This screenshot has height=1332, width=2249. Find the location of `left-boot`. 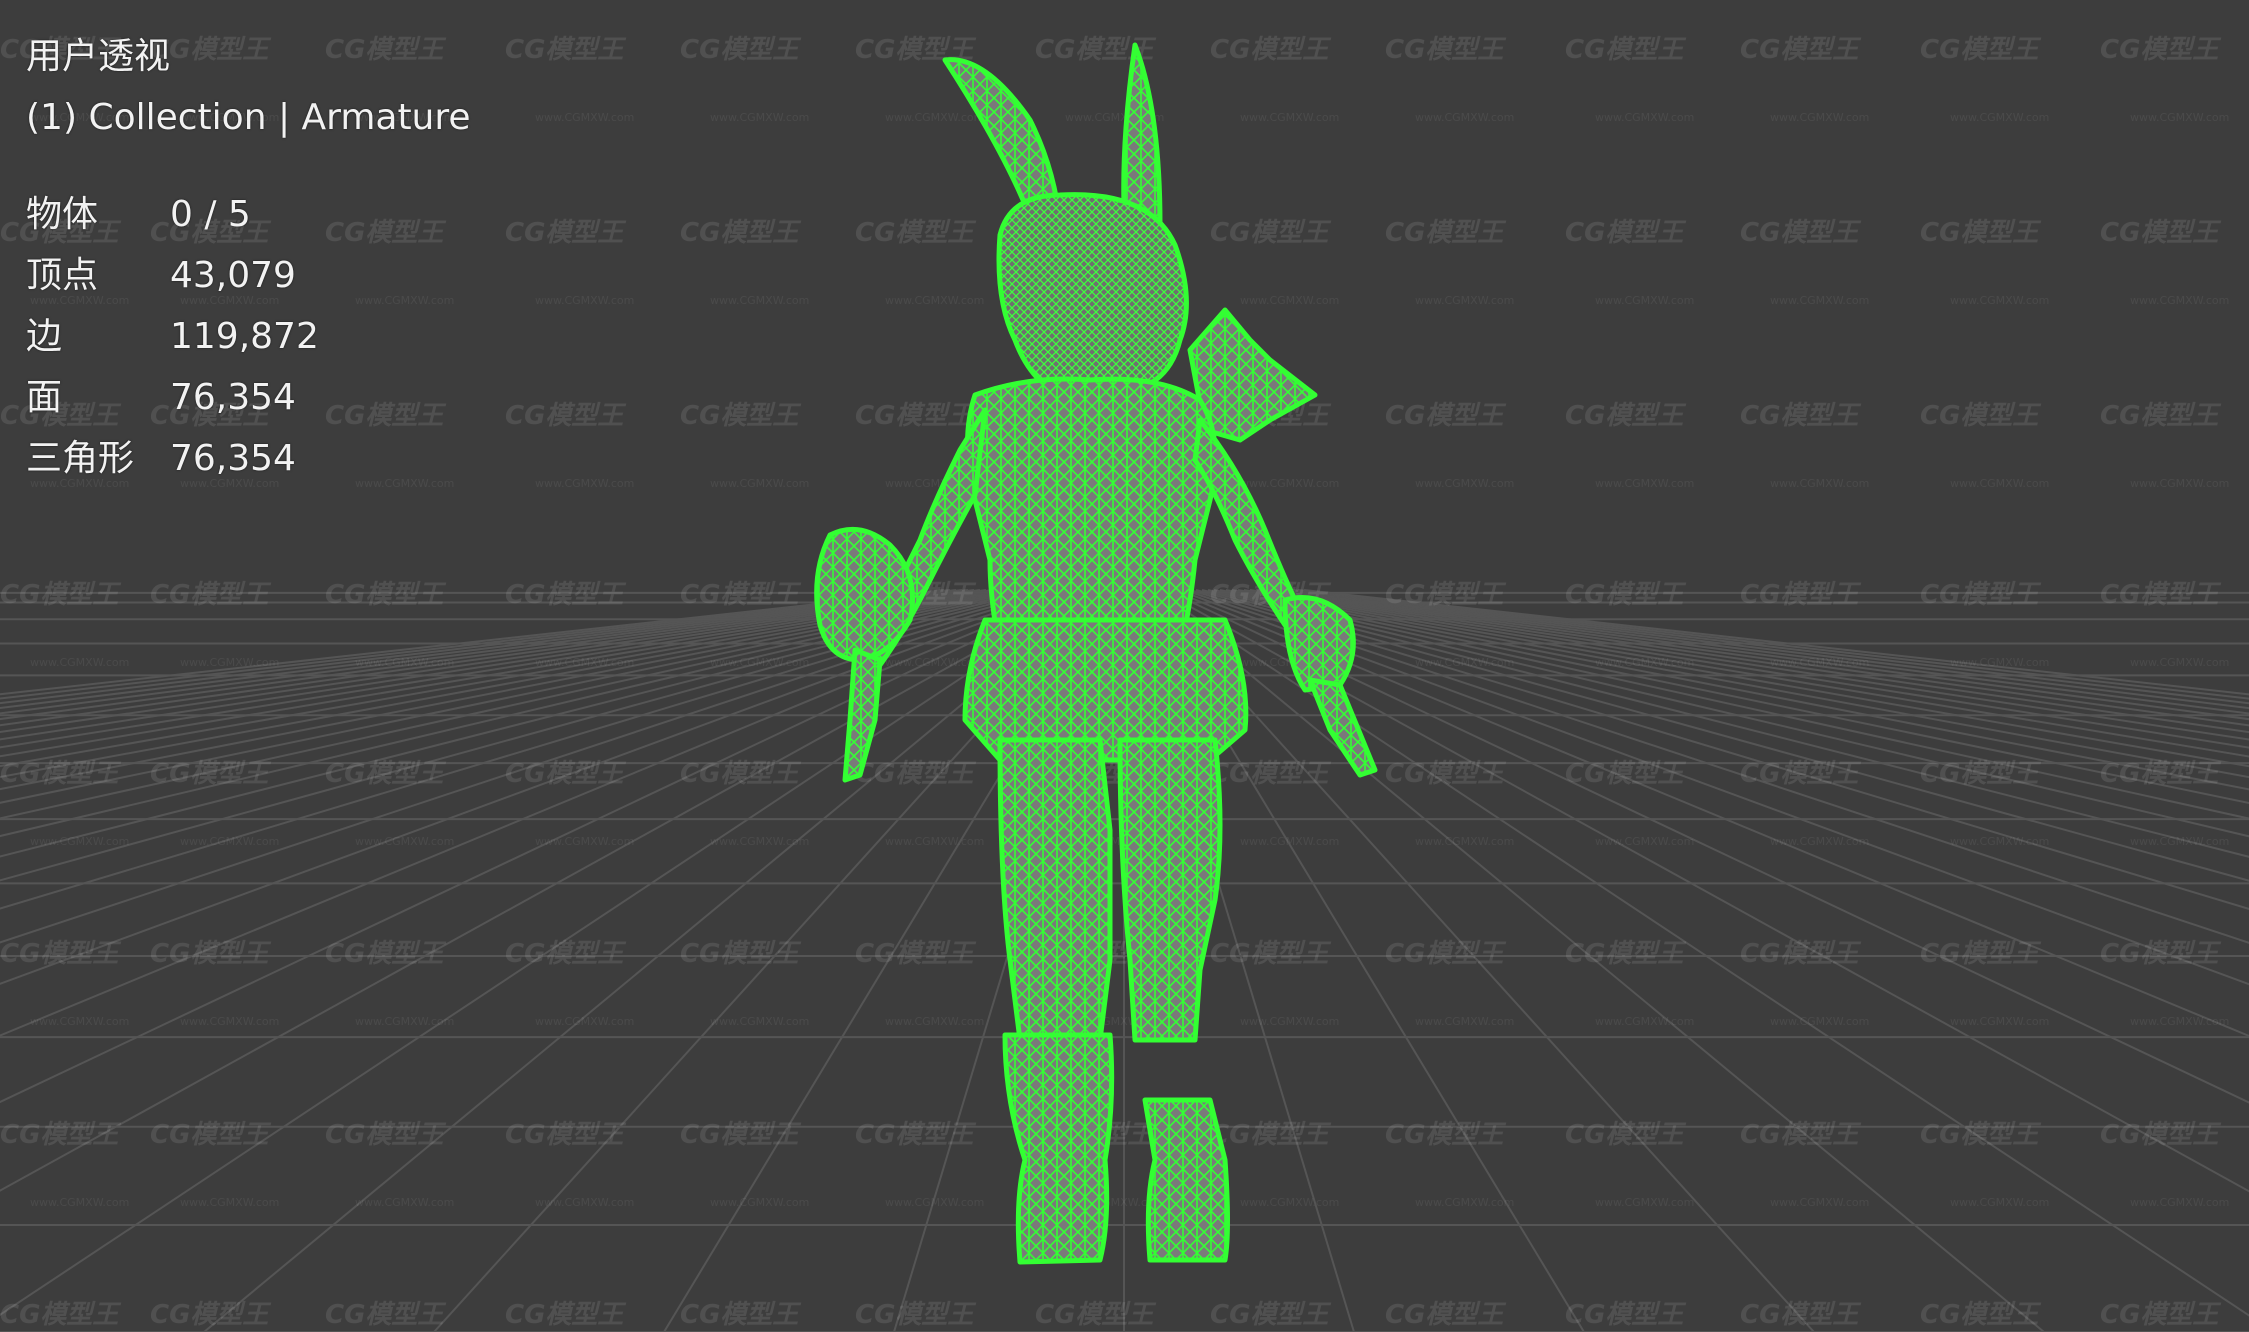

left-boot is located at coordinates (1058, 1148).